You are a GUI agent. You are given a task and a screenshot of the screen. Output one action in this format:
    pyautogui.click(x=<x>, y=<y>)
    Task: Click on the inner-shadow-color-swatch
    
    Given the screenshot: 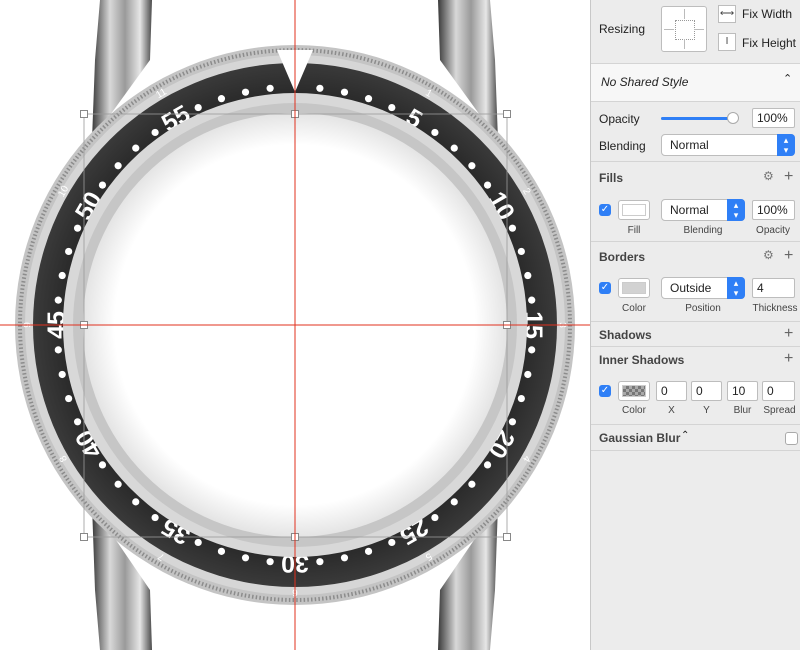 What is the action you would take?
    pyautogui.click(x=634, y=391)
    